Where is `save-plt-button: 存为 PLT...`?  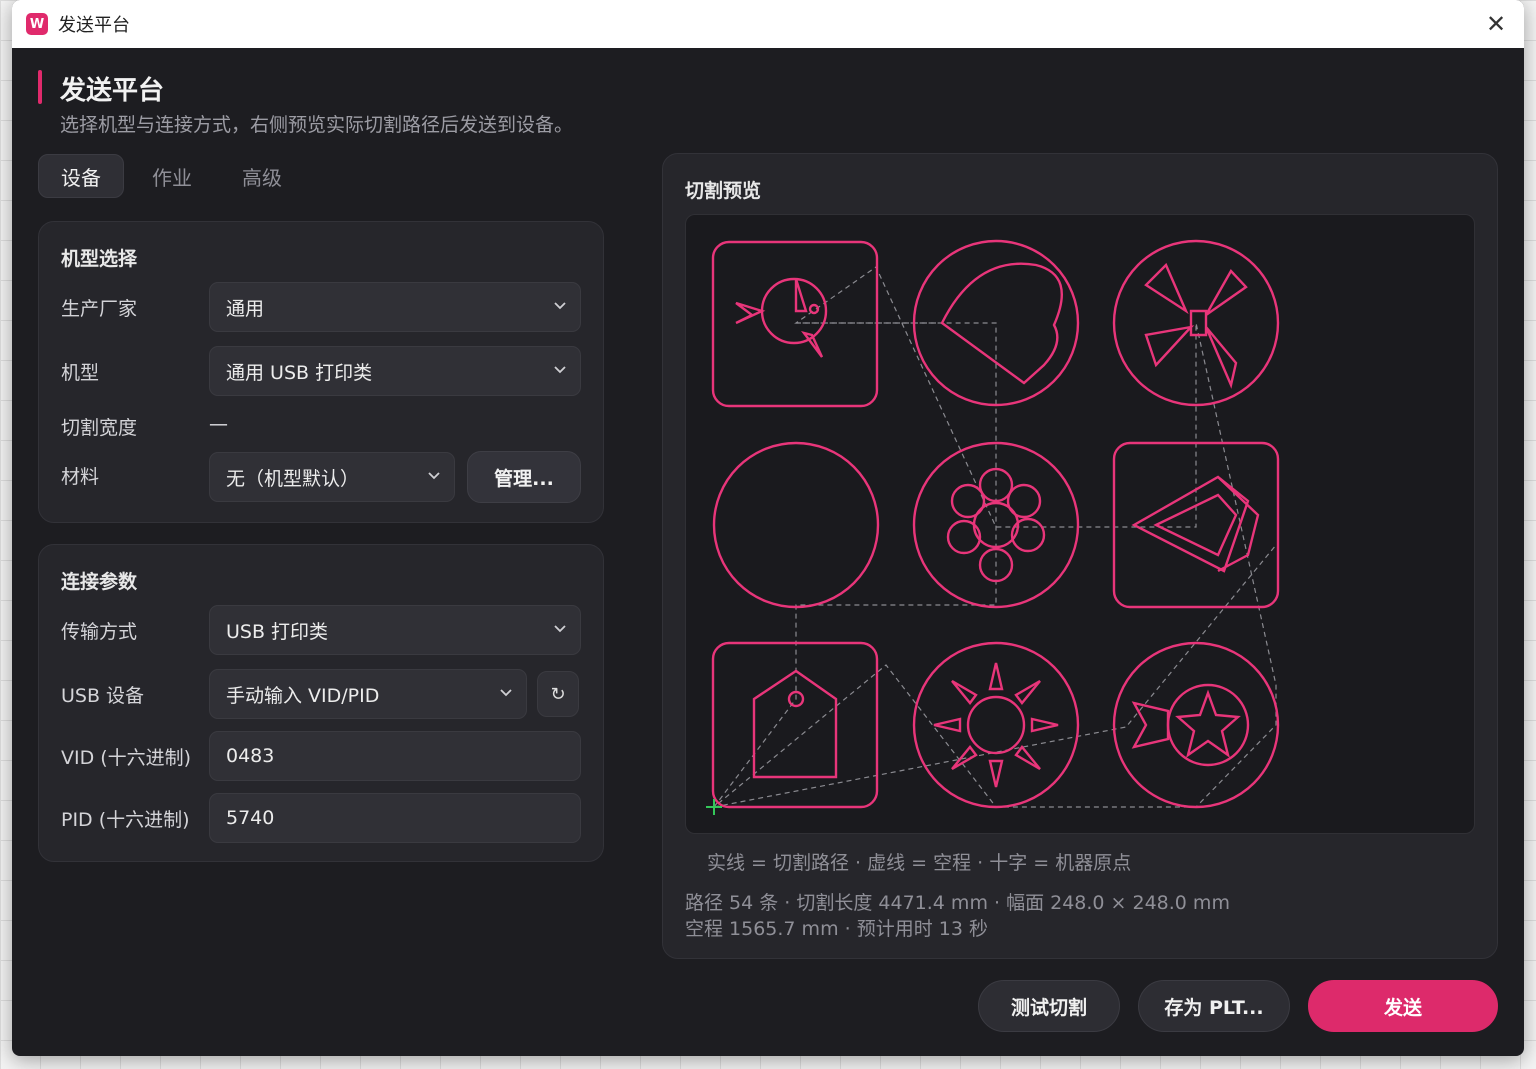 save-plt-button: 存为 PLT... is located at coordinates (1214, 1006).